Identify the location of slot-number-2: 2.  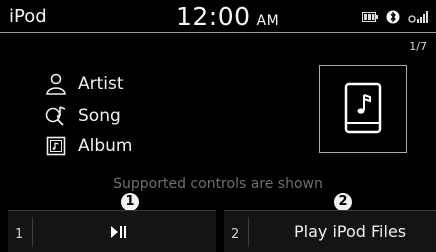
(235, 234).